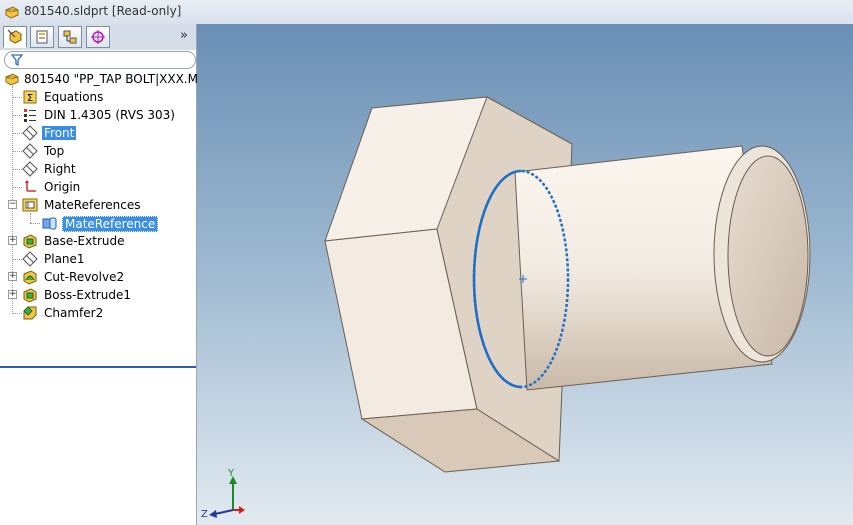 The image size is (853, 525). I want to click on tree-item-cut-revolve2: + Cut-Revolve2, so click(98, 277).